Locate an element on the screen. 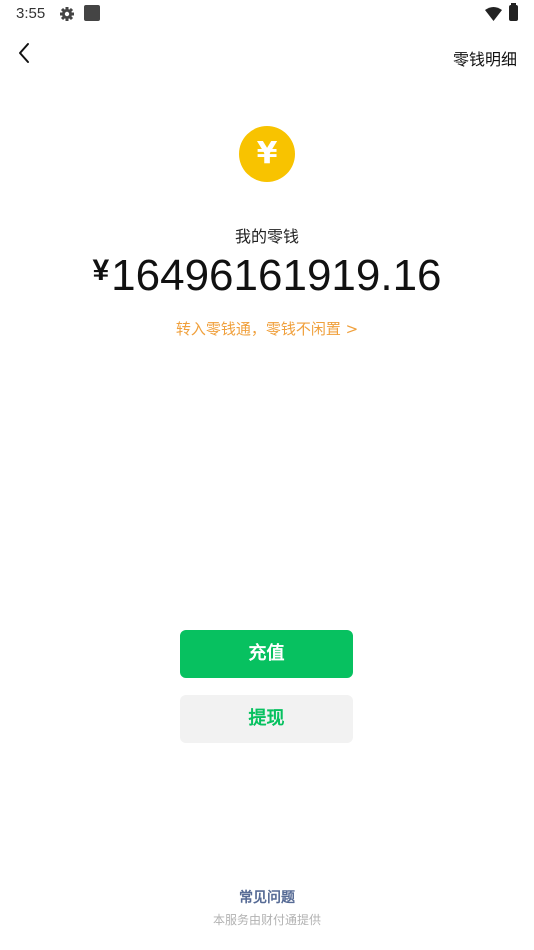 Image resolution: width=534 pixels, height=950 pixels. amount-value: 16496161919.16 is located at coordinates (276, 275).